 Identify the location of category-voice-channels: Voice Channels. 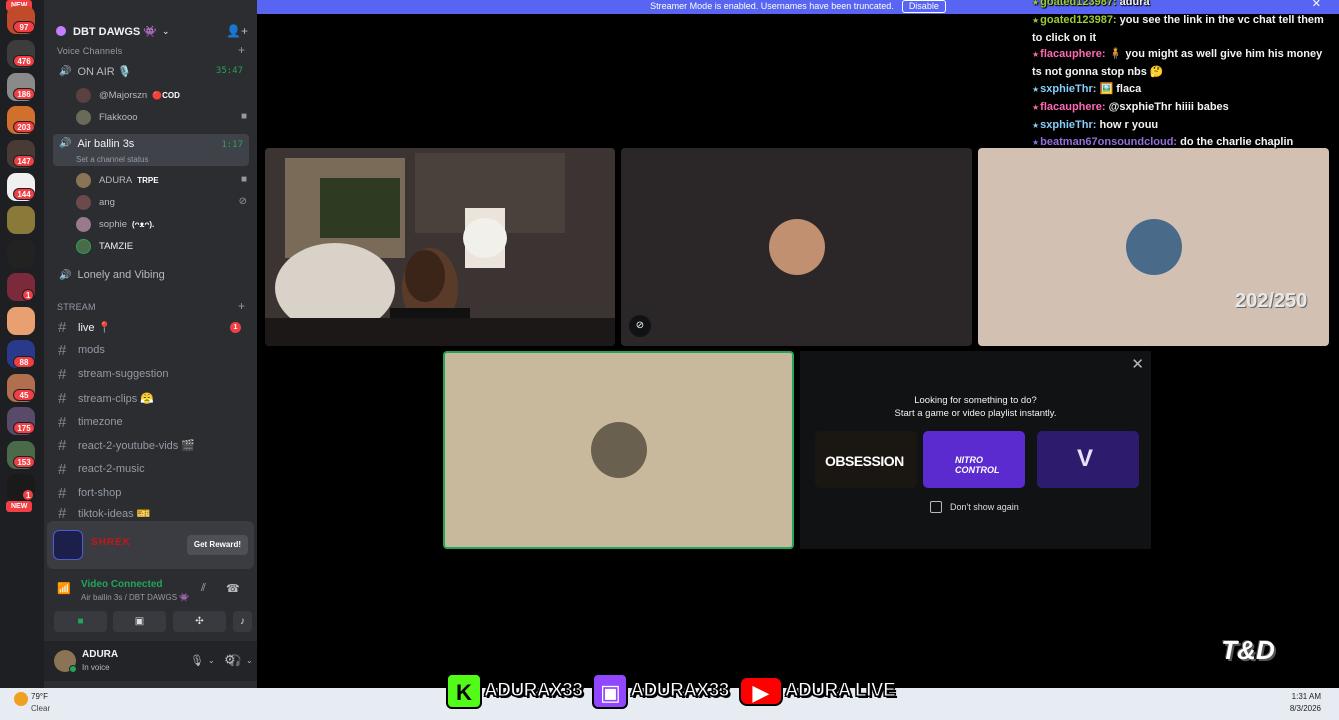
(89, 51).